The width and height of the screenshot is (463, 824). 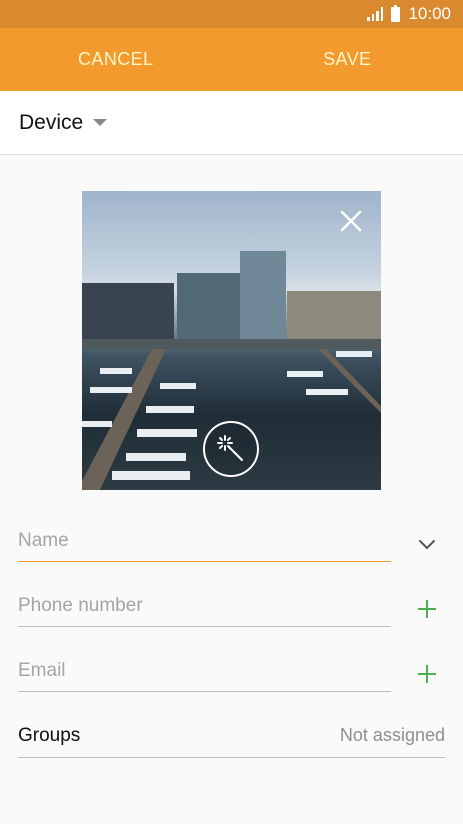 I want to click on email-placeholder: Email, so click(x=42, y=670).